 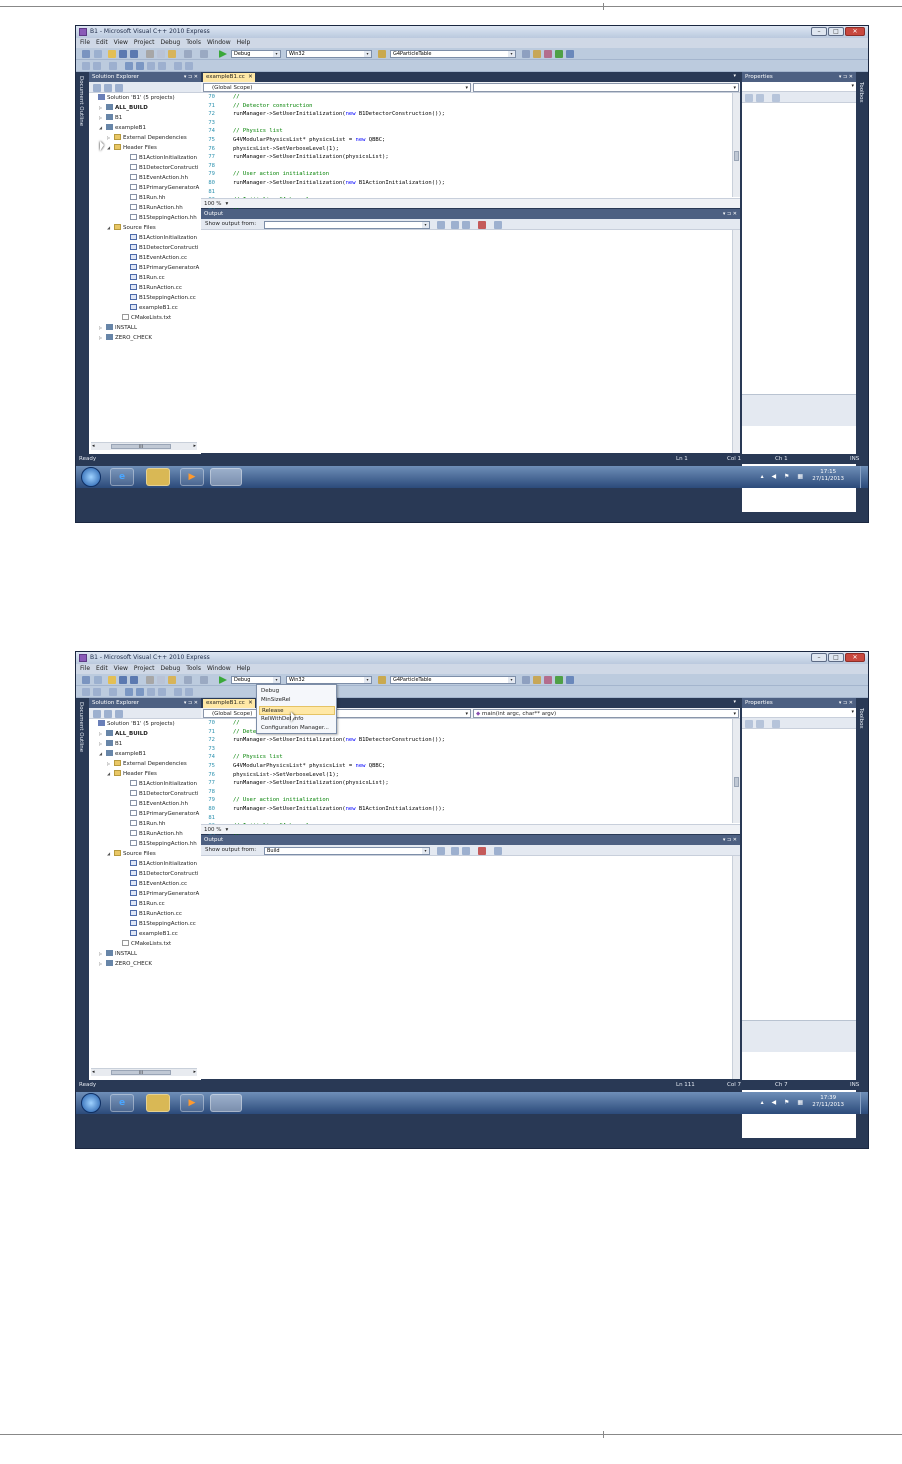 I want to click on display-quick-info-icon, so click(x=86, y=66).